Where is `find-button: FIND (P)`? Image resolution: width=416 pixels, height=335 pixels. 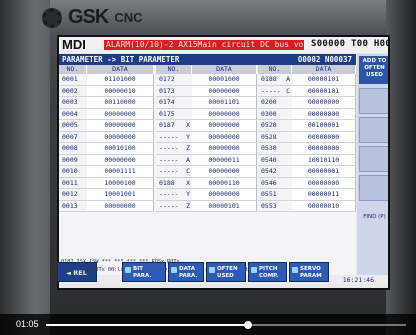 find-button: FIND (P) is located at coordinates (373, 224).